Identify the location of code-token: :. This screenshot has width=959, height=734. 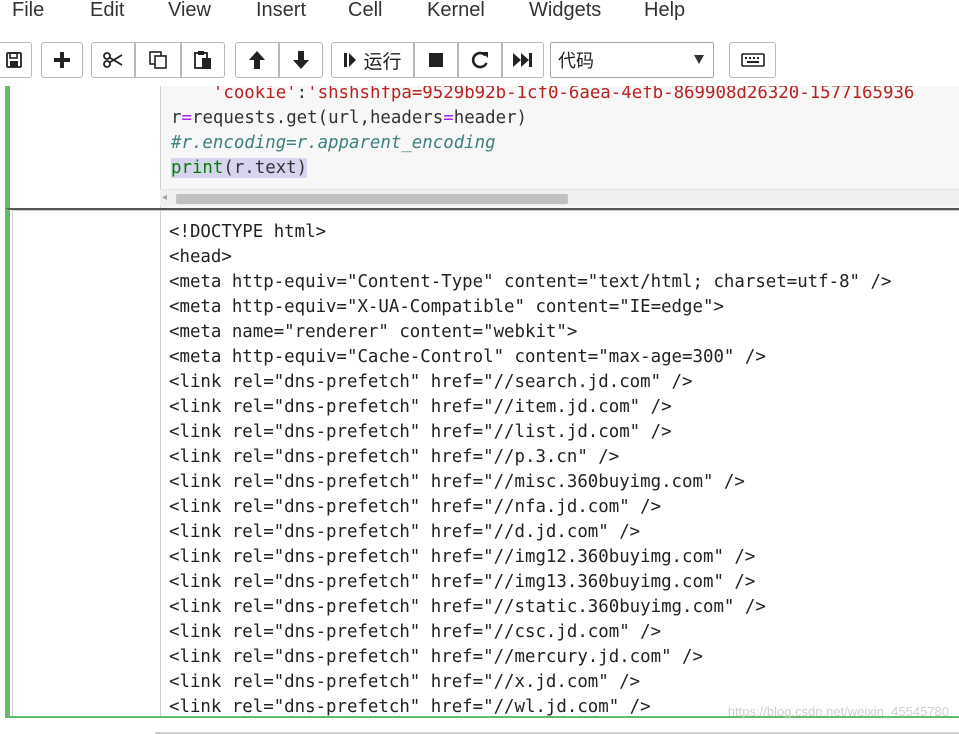
(302, 94).